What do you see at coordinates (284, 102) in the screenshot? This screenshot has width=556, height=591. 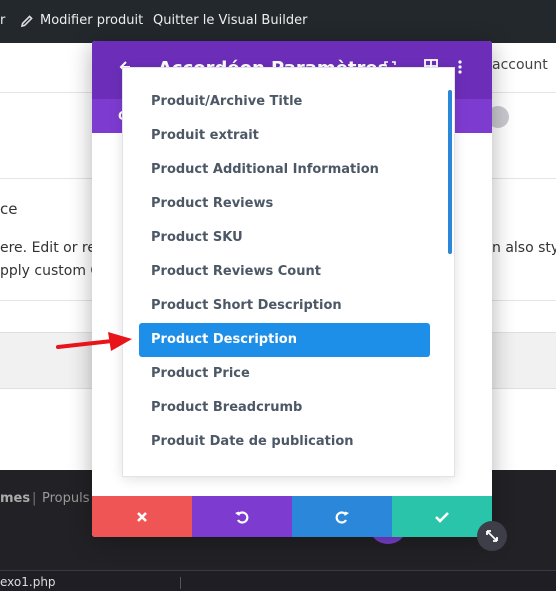 I see `dropdown-item-archive-title: Produit/Archive Title` at bounding box center [284, 102].